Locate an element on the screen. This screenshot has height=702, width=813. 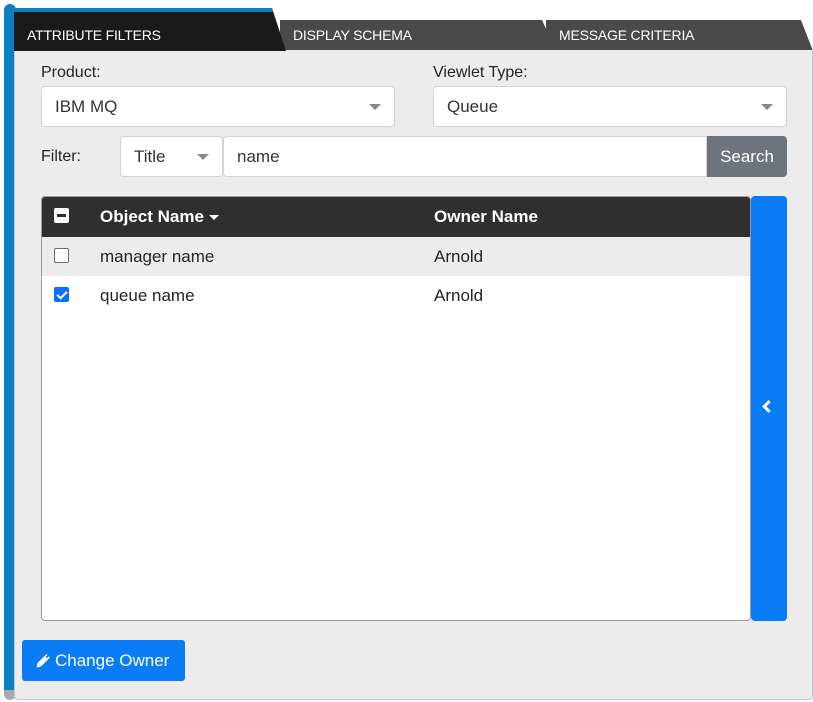
table-row: manager name Arnold is located at coordinates (396, 256).